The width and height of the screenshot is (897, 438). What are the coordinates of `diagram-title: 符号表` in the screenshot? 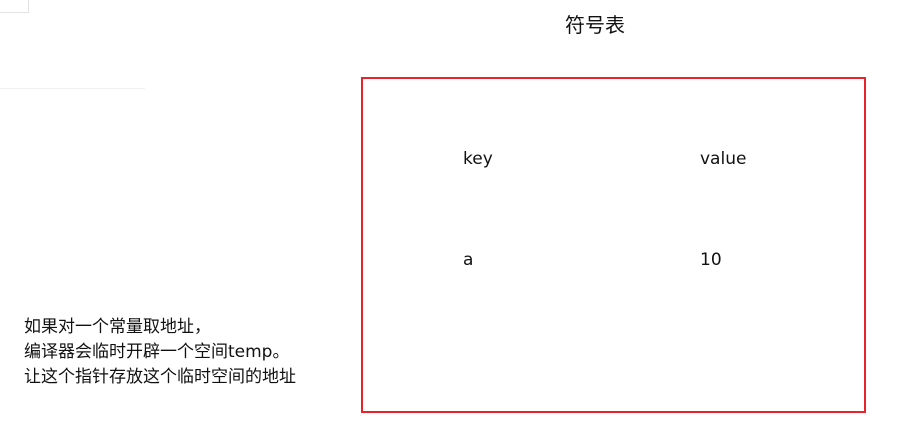 It's located at (595, 25).